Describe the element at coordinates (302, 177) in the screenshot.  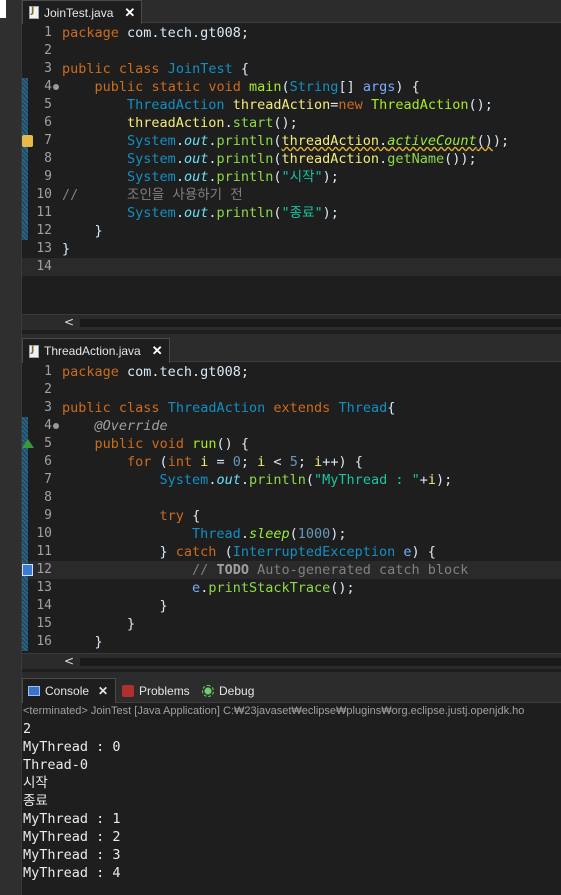
I see `code-token: "시작"` at that location.